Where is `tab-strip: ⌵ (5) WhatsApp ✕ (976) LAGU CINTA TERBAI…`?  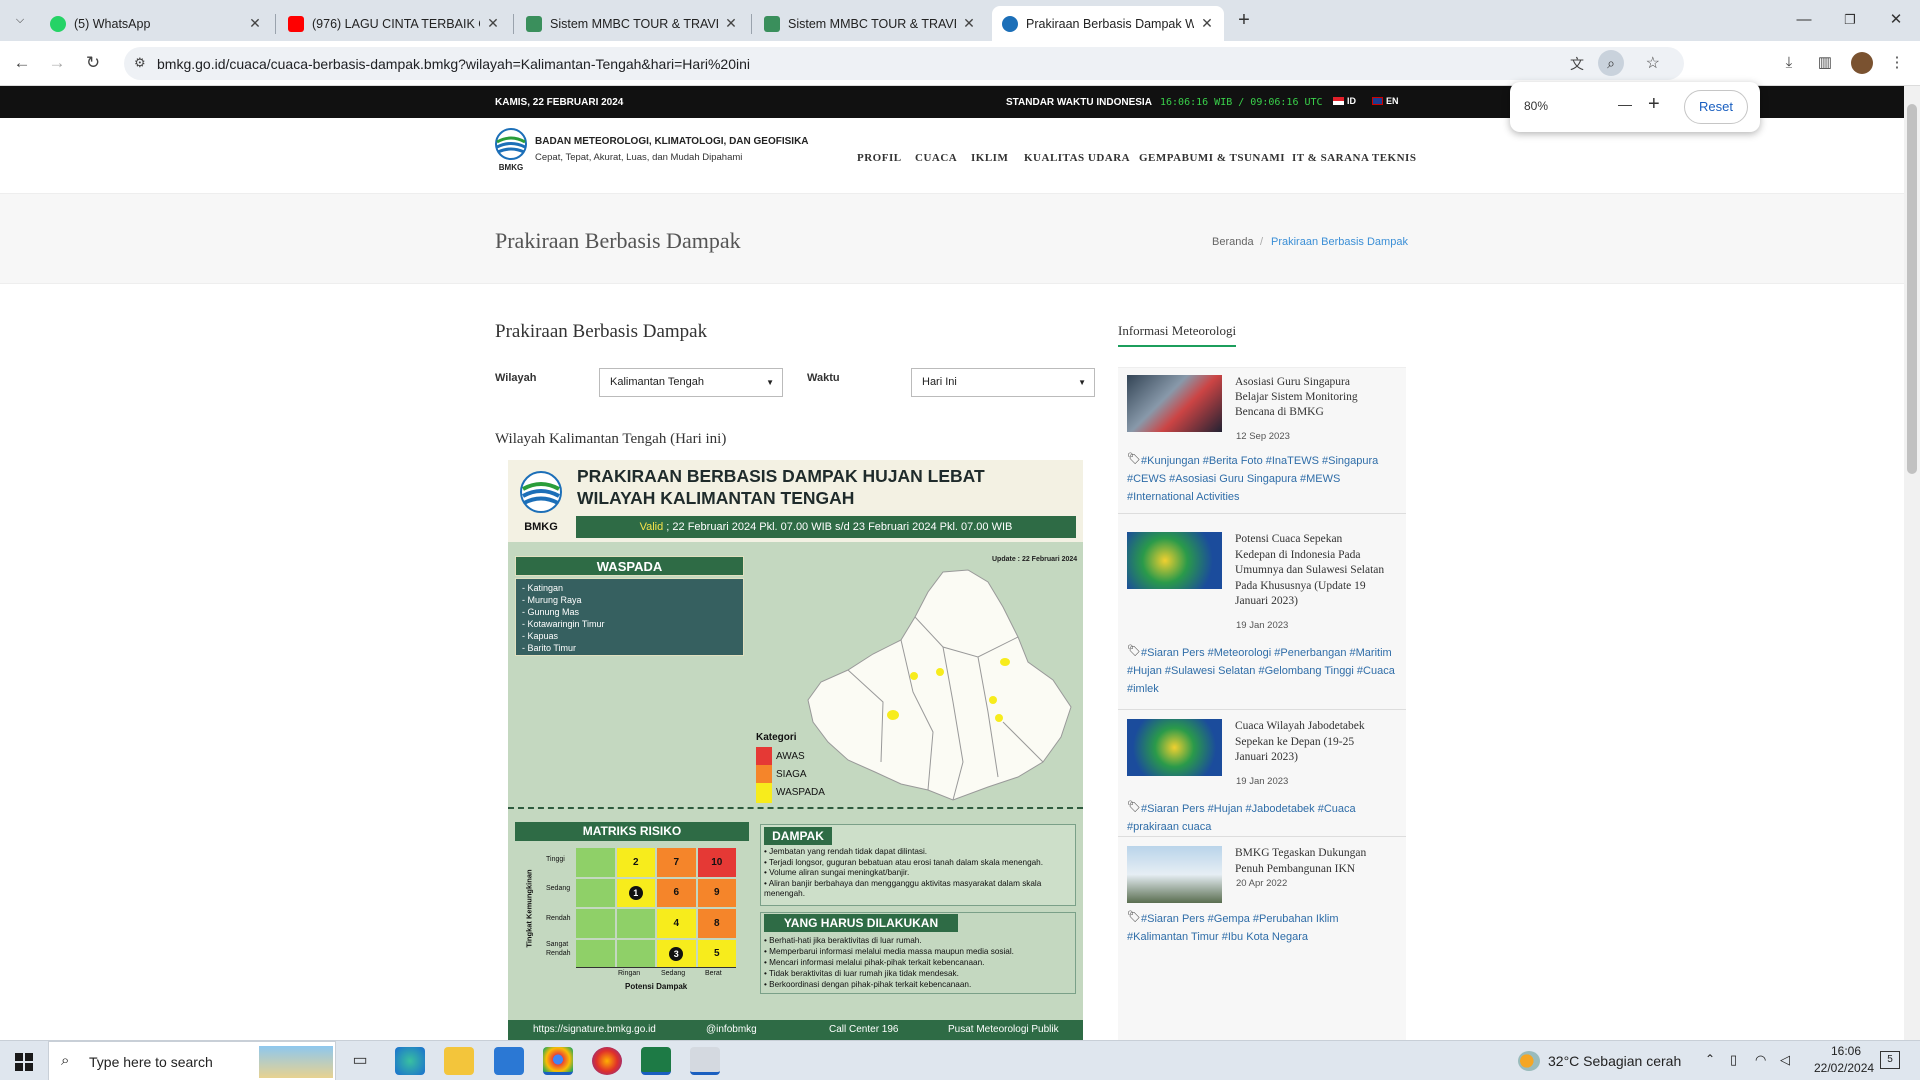
tab-strip: ⌵ (5) WhatsApp ✕ (976) LAGU CINTA TERBAI… is located at coordinates (960, 20).